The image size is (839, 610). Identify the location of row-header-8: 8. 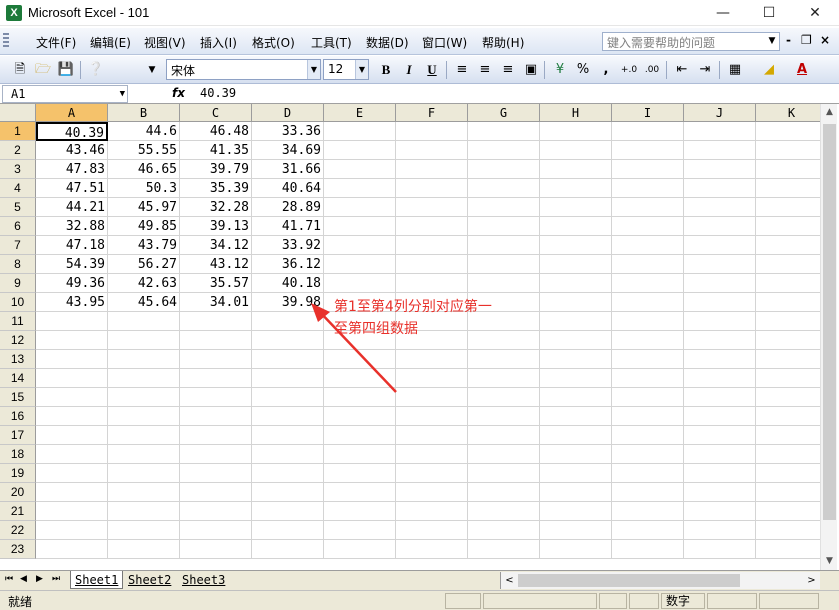
(18, 264).